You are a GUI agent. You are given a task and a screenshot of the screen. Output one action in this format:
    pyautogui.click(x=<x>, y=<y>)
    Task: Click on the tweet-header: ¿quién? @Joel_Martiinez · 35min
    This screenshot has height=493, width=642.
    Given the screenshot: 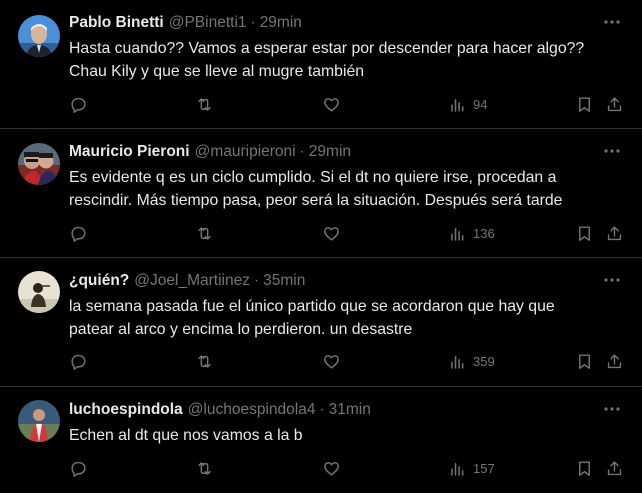 What is the action you would take?
    pyautogui.click(x=335, y=282)
    